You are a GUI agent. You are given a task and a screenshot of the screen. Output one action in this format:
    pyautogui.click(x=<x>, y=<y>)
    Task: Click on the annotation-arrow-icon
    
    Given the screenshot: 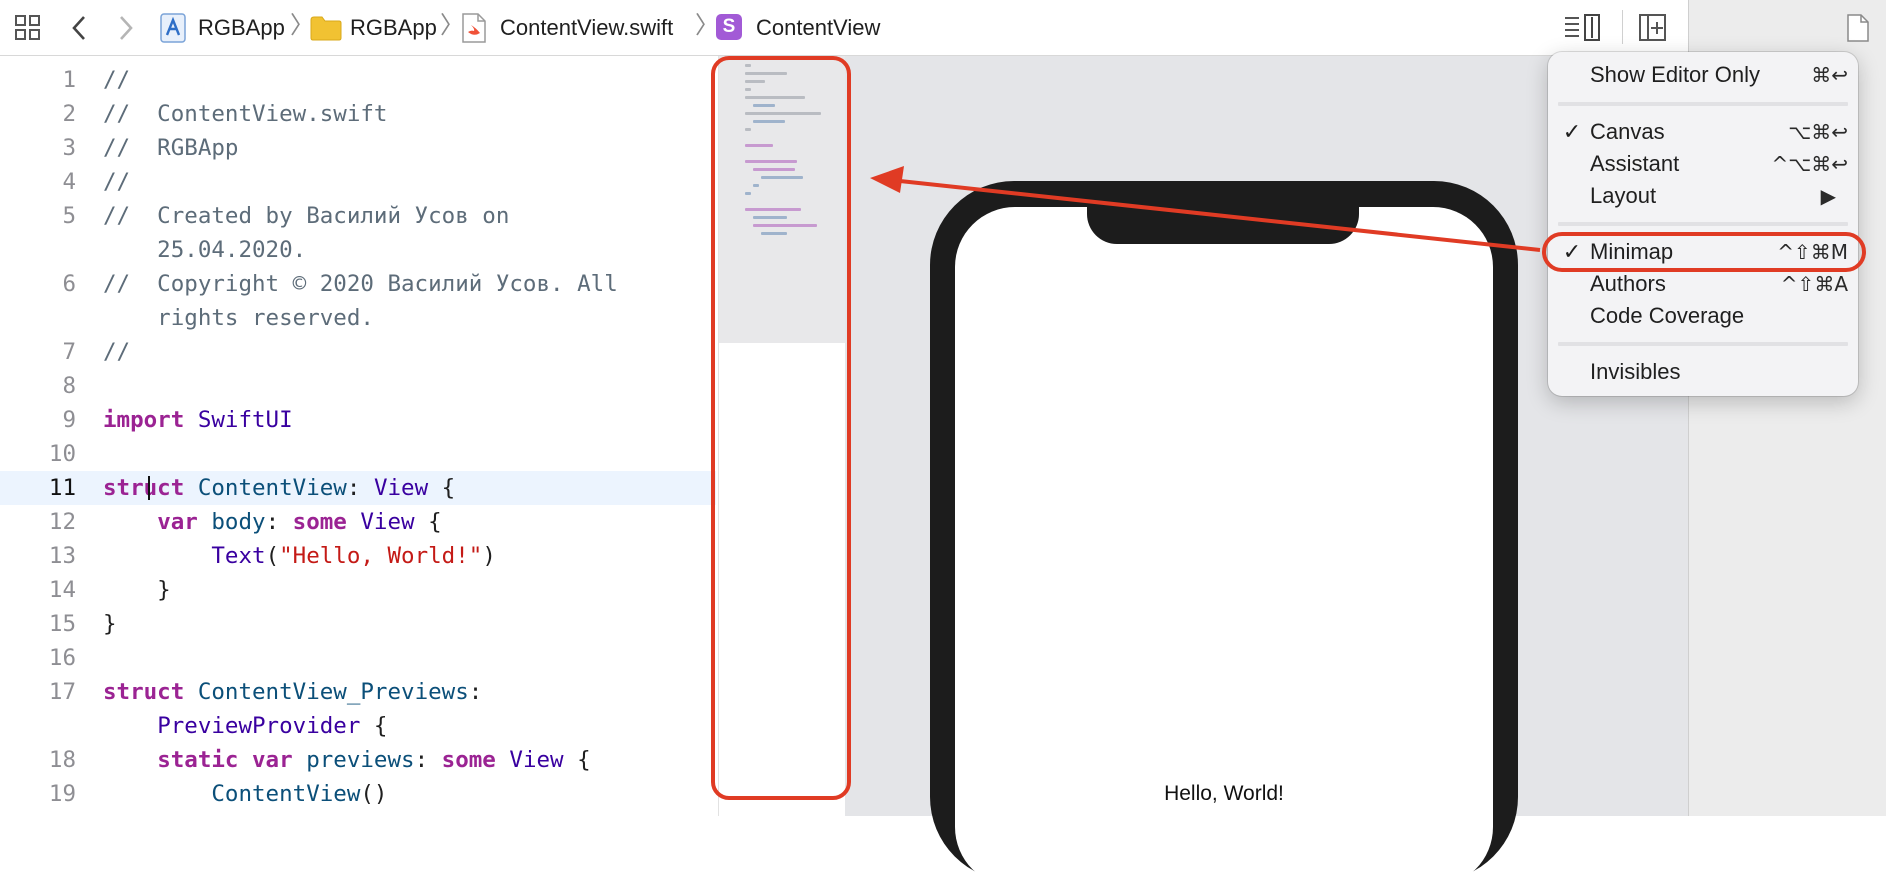 What is the action you would take?
    pyautogui.click(x=1205, y=209)
    